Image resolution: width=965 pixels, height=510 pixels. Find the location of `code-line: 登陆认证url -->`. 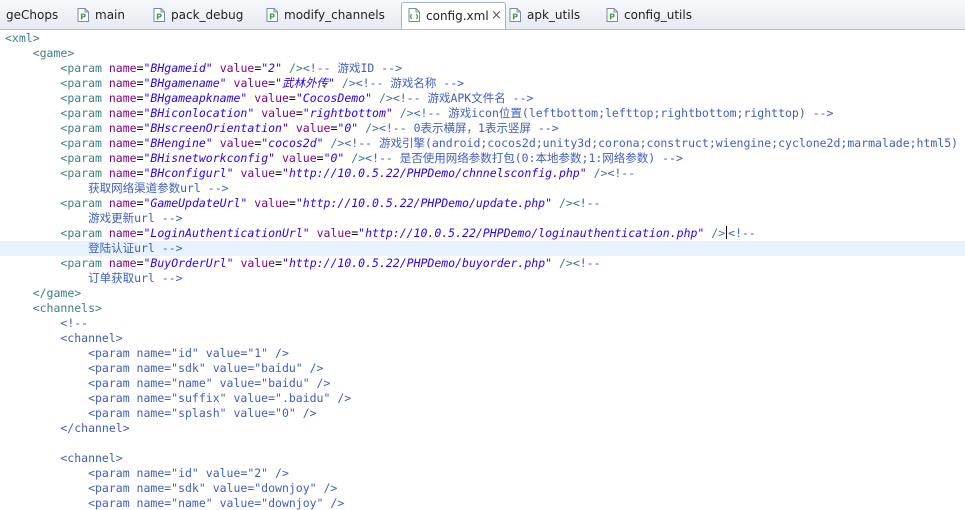

code-line: 登陆认证url --> is located at coordinates (482, 248).